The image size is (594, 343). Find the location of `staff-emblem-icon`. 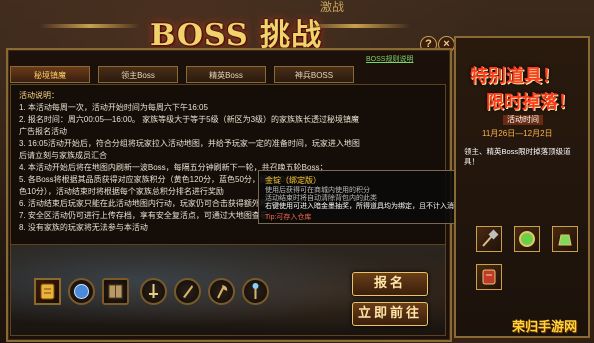

staff-emblem-icon is located at coordinates (255, 291).